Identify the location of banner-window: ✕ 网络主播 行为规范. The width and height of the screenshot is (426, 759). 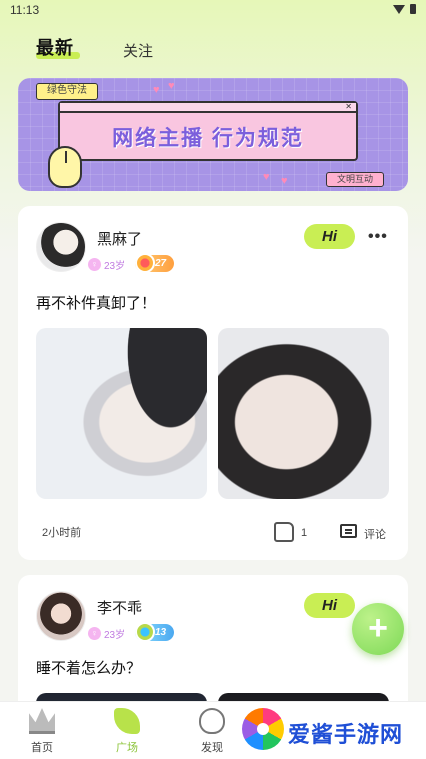
(208, 131).